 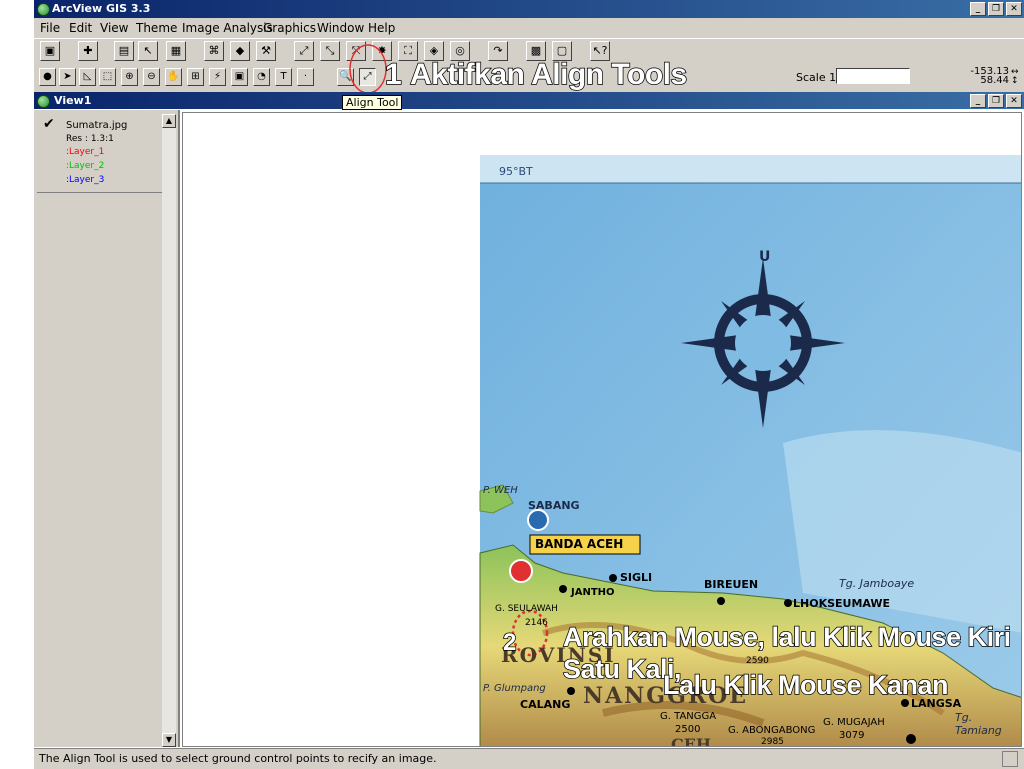 I want to click on app-title-bar: ArcView GIS 3.3 _ ❐ ✕, so click(x=529, y=9).